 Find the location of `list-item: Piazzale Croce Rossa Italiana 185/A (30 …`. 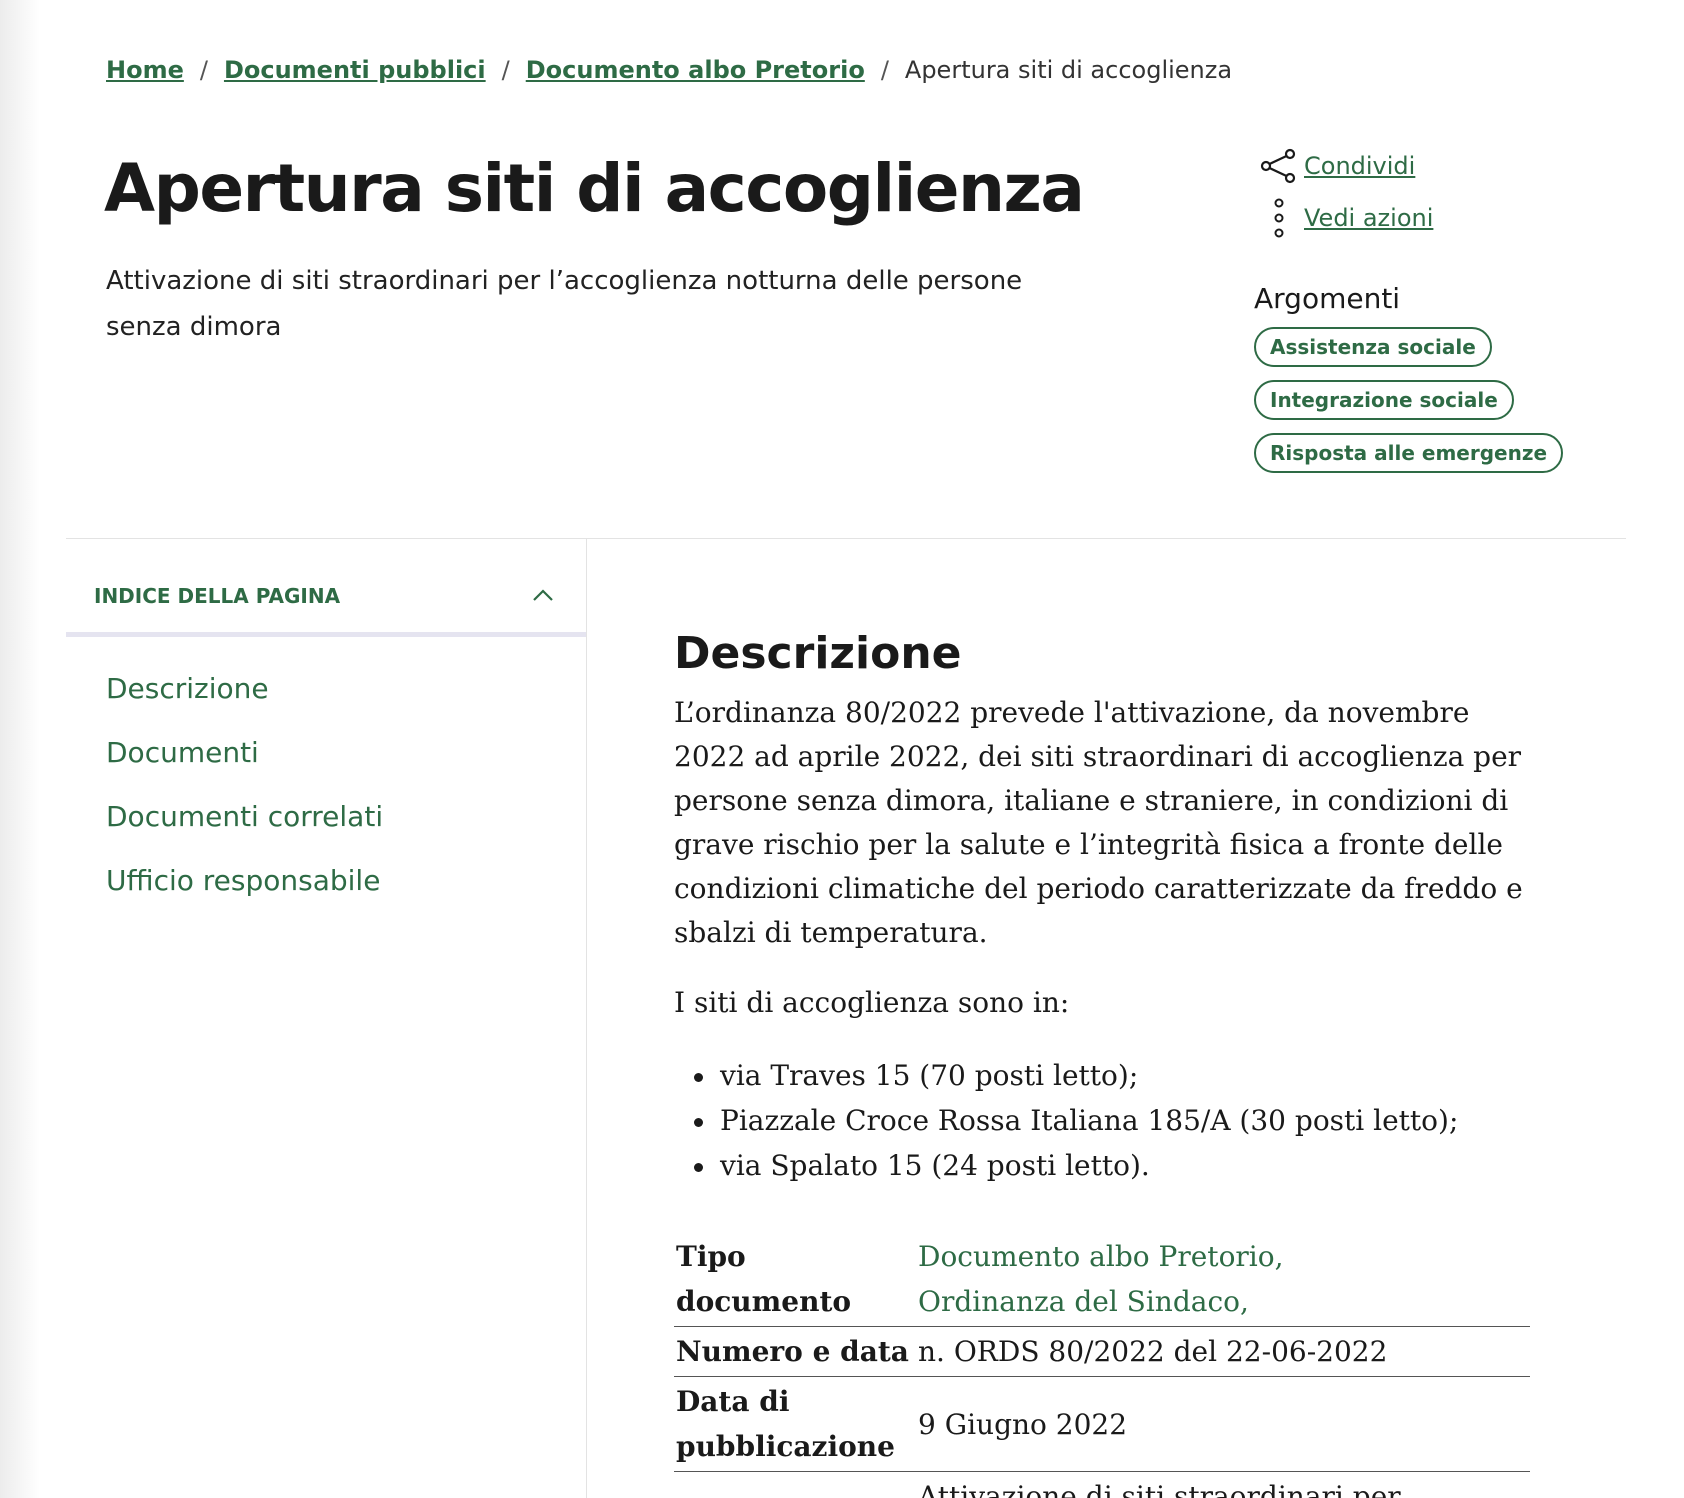

list-item: Piazzale Croce Rossa Italiana 185/A (30 … is located at coordinates (1109, 1120).